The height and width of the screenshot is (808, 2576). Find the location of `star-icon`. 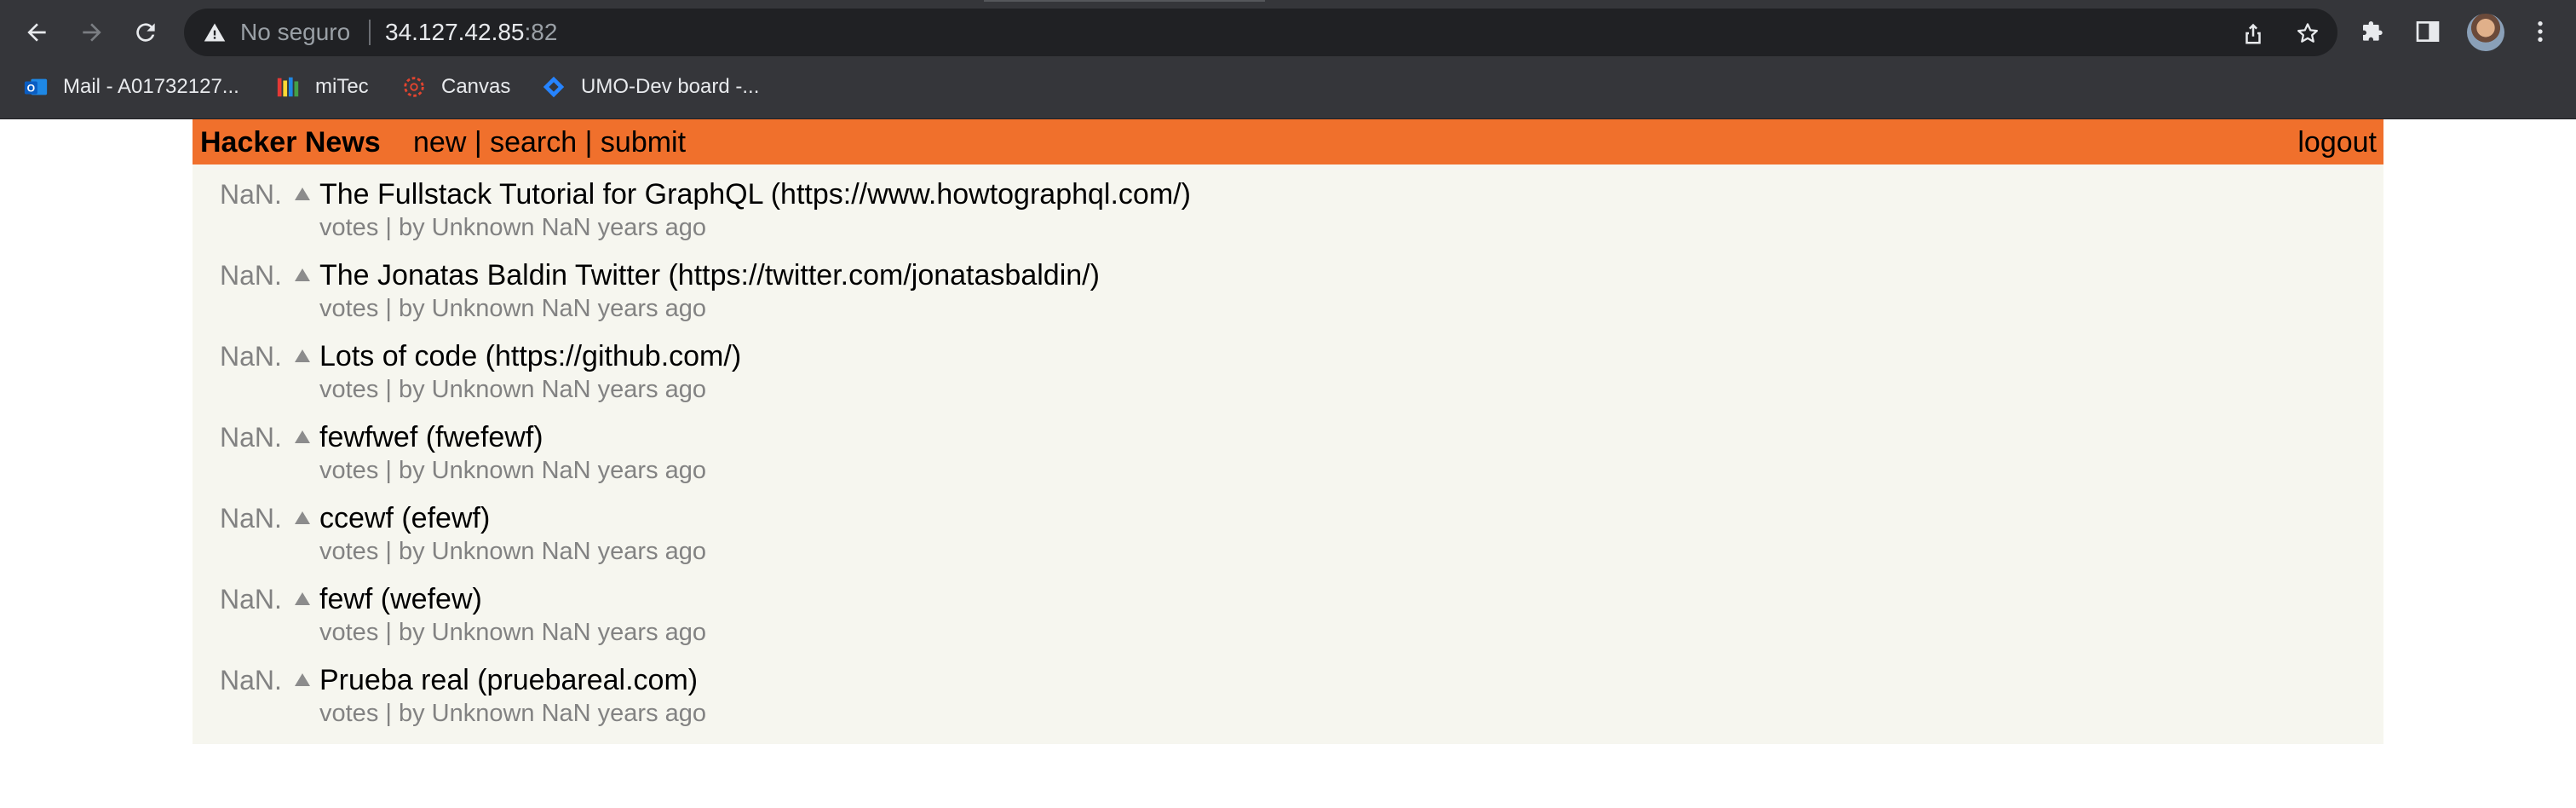

star-icon is located at coordinates (2307, 33).